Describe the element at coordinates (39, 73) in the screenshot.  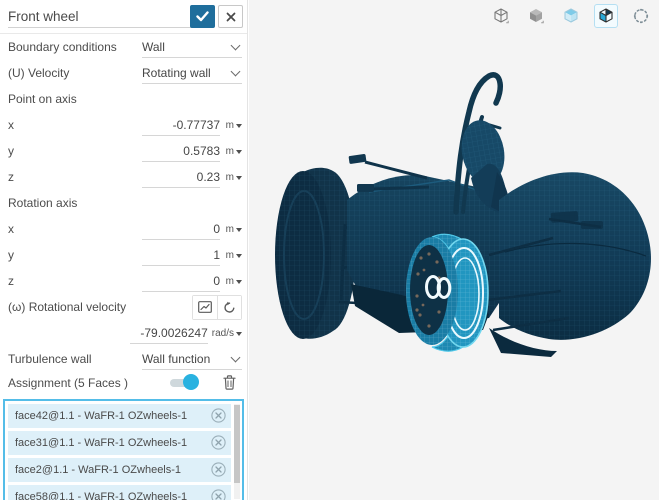
I see `field-label: (U) Velocity` at that location.